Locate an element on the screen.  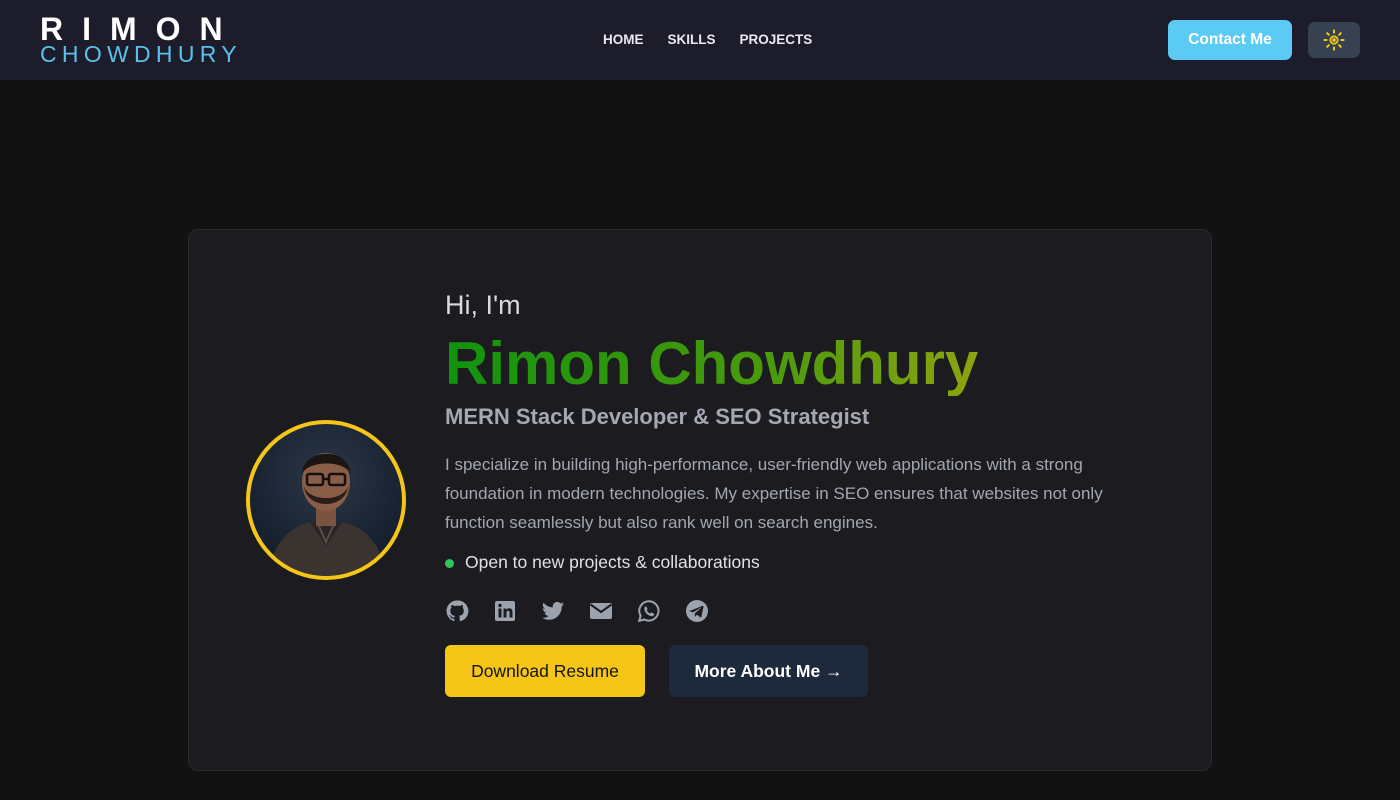
logo-last-name: CHOWDHURY is located at coordinates (141, 54).